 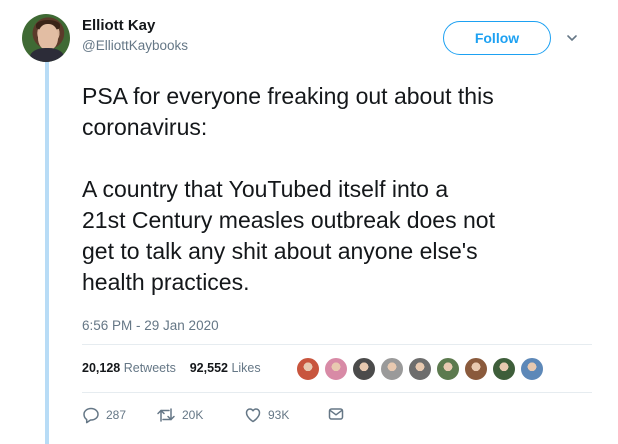 What do you see at coordinates (101, 368) in the screenshot?
I see `retweets-count: 20,128` at bounding box center [101, 368].